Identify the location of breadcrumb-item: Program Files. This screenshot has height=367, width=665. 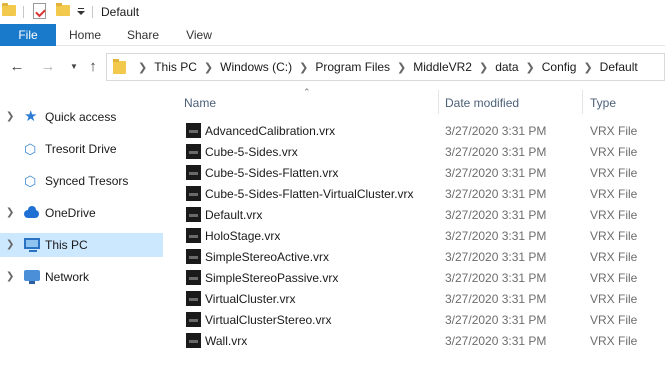
(352, 67).